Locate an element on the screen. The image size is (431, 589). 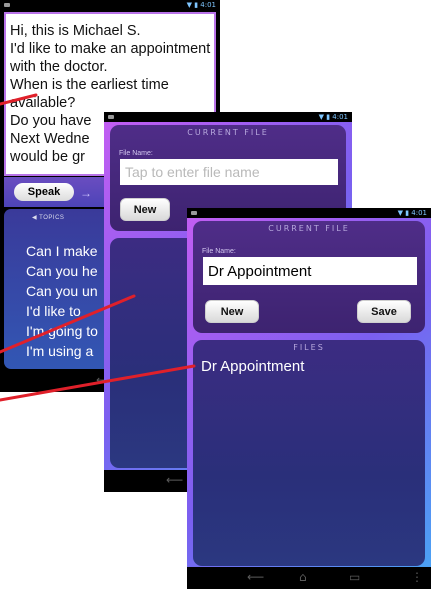
topic-item: I'm using a is located at coordinates (59, 351).